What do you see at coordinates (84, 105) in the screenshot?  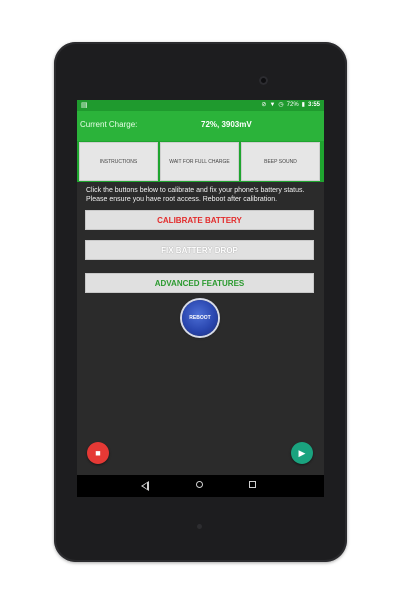 I see `notification-icon: ▤` at bounding box center [84, 105].